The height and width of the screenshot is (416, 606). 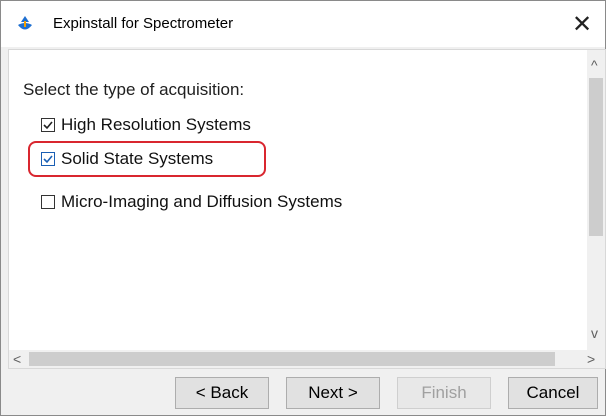 What do you see at coordinates (596, 157) in the screenshot?
I see `vertical-scroll-thumb` at bounding box center [596, 157].